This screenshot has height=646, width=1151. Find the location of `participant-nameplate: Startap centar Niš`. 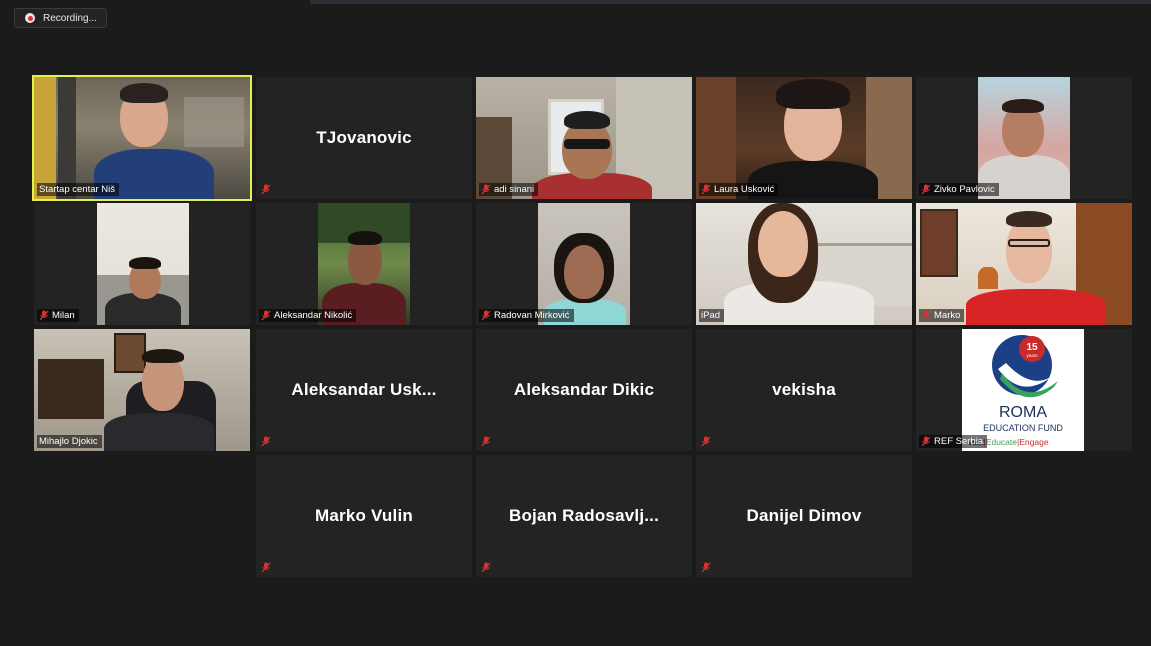

participant-nameplate: Startap centar Niš is located at coordinates (78, 189).